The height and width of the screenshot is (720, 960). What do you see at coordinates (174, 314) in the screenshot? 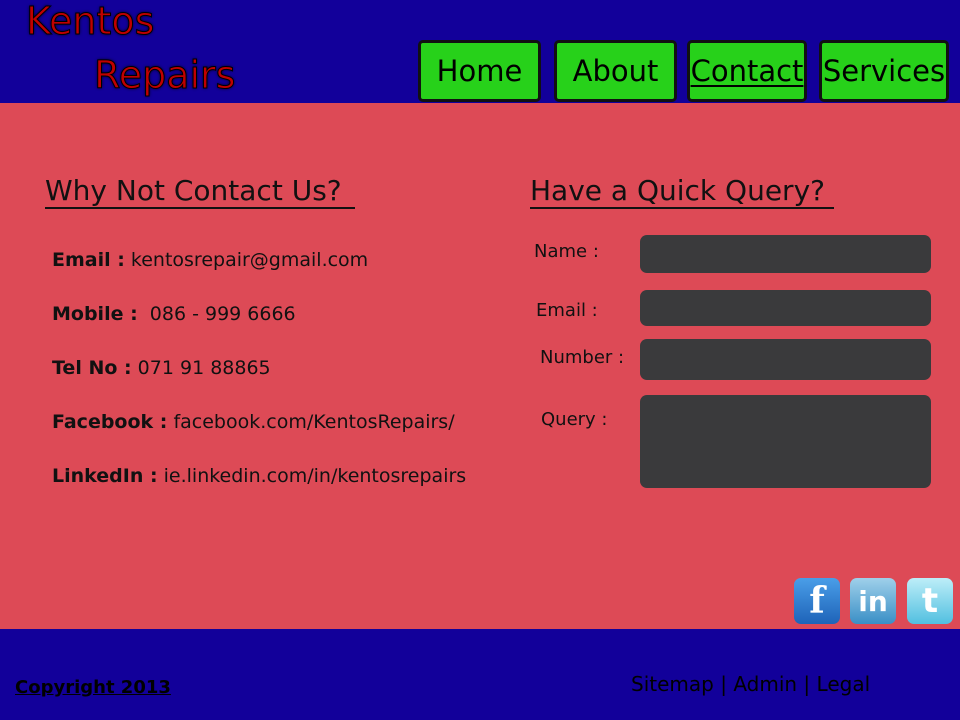
I see `contact-mobile: Mobile : 086 - 999 6666` at bounding box center [174, 314].